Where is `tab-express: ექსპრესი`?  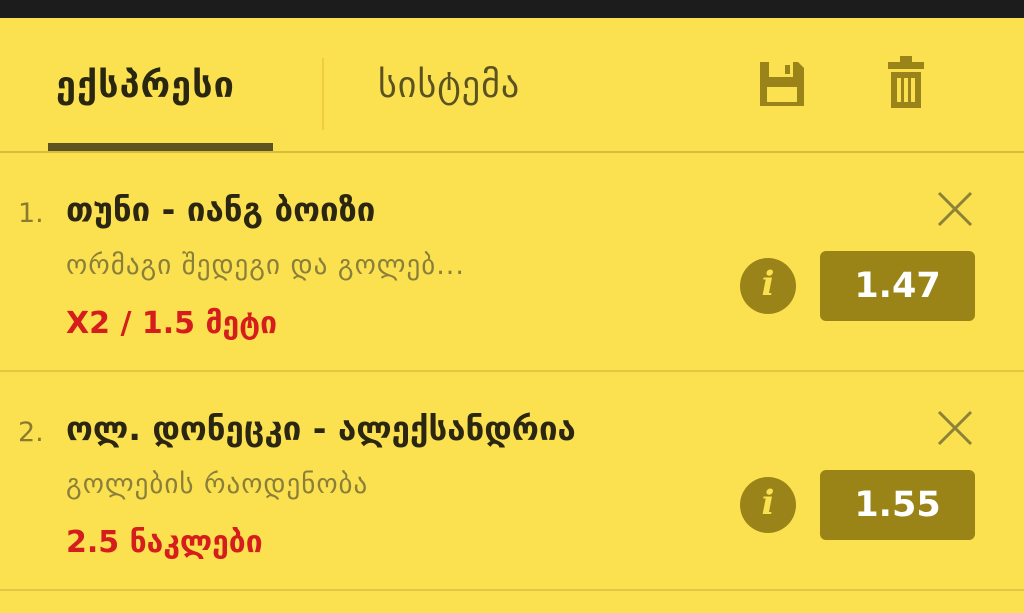 tab-express: ექსპრესი is located at coordinates (145, 86).